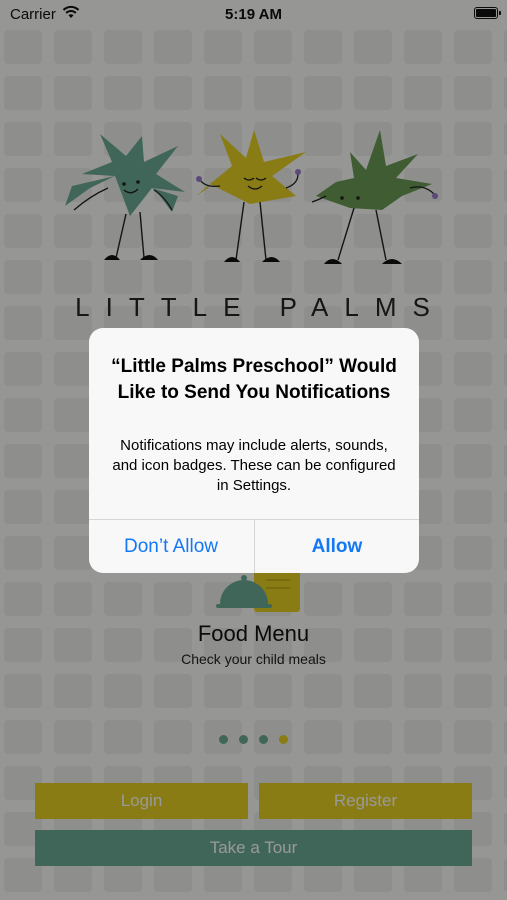  Describe the element at coordinates (171, 546) in the screenshot. I see `dont-allow-button: Don’t Allow` at that location.